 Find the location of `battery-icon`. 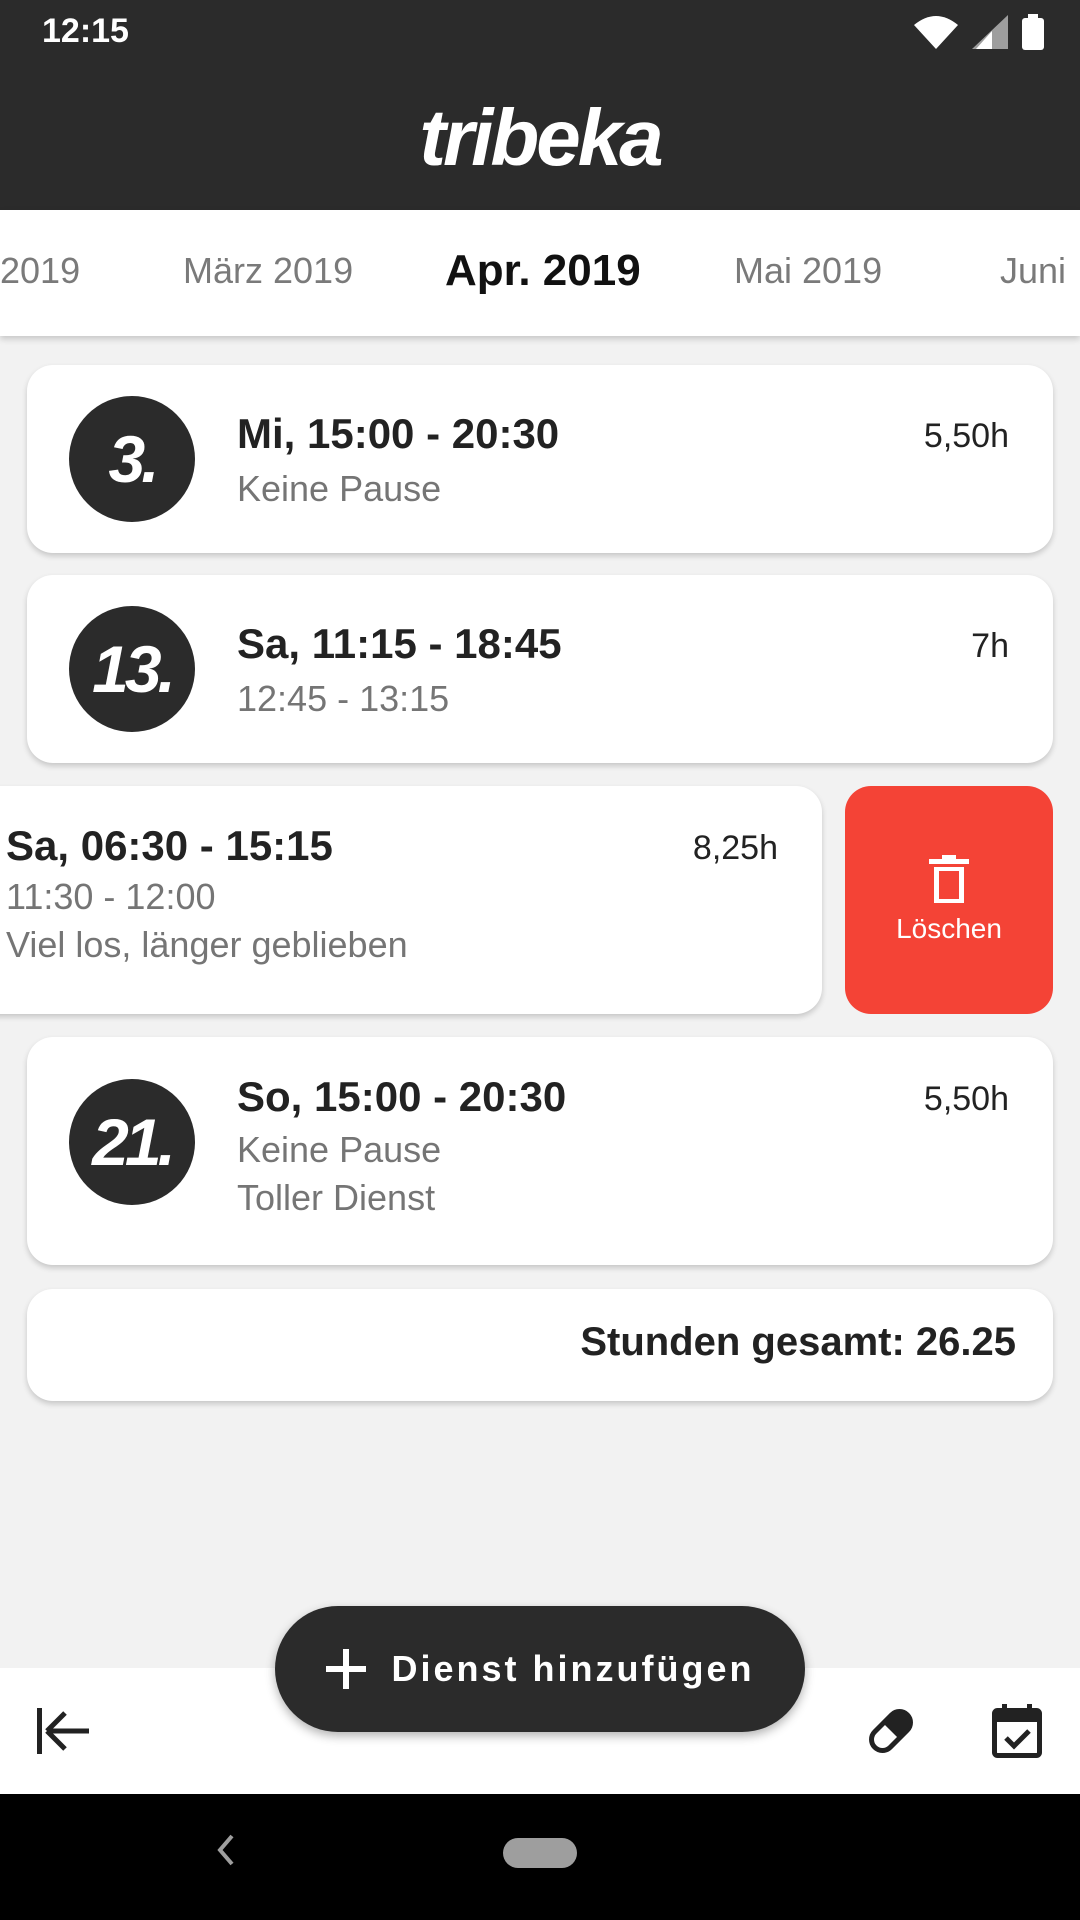

battery-icon is located at coordinates (1033, 32).